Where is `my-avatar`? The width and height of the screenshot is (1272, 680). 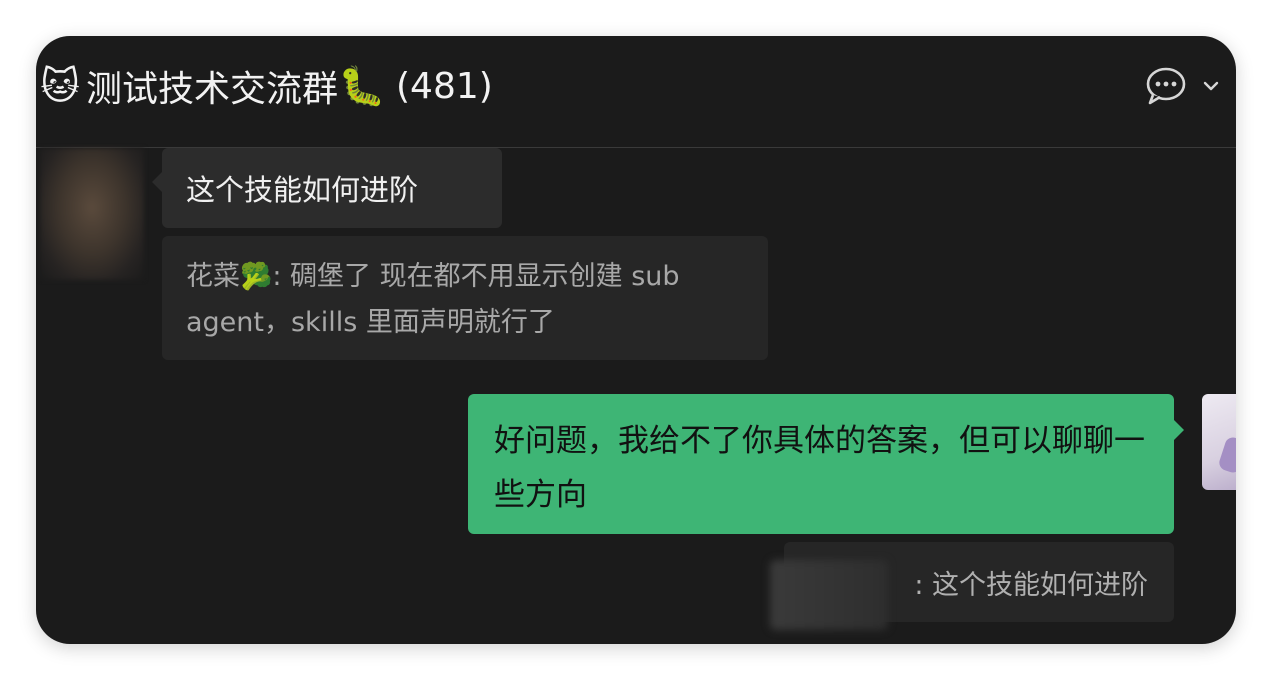
my-avatar is located at coordinates (1219, 442).